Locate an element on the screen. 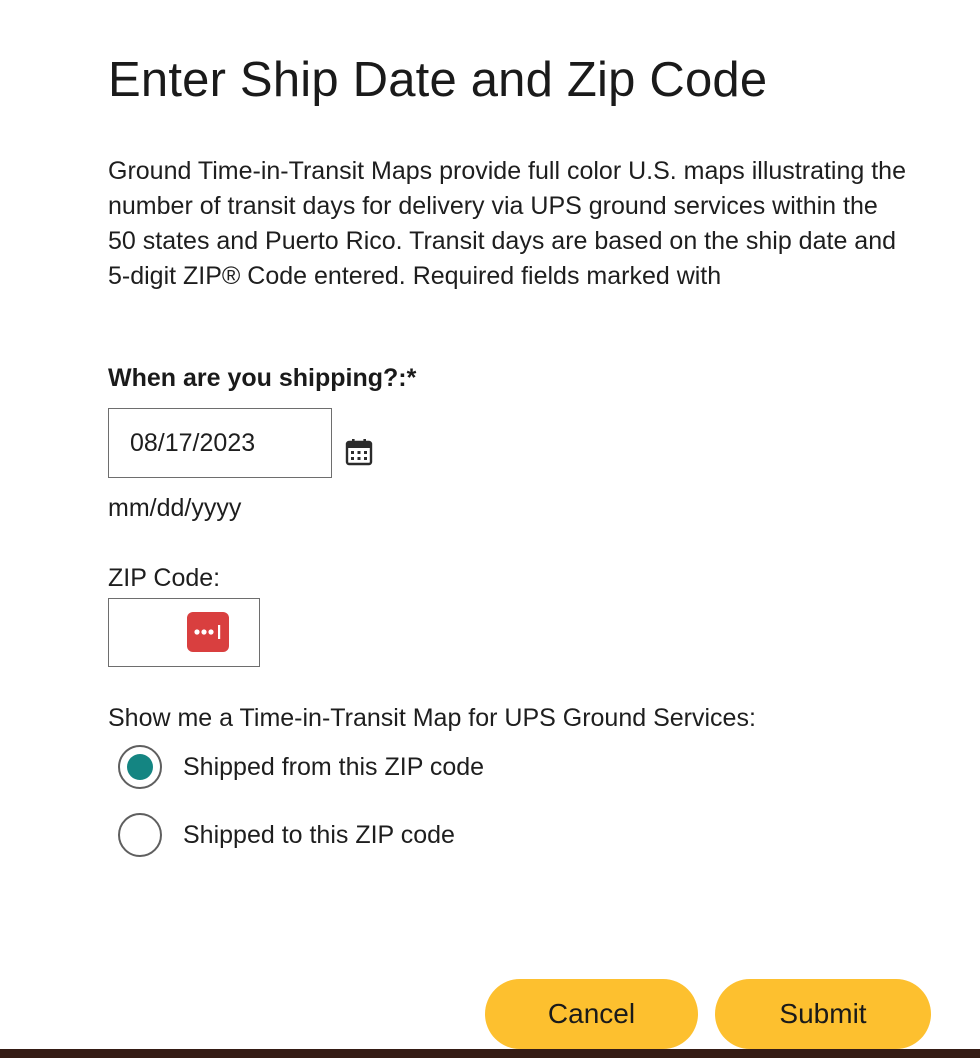  ship-date-label: When are you shipping?:* is located at coordinates (262, 378).